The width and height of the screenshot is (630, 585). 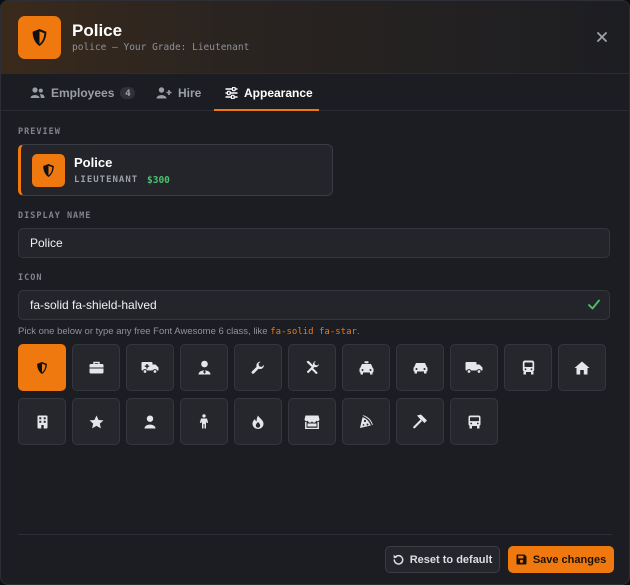 I want to click on icon-option-store, so click(x=312, y=421).